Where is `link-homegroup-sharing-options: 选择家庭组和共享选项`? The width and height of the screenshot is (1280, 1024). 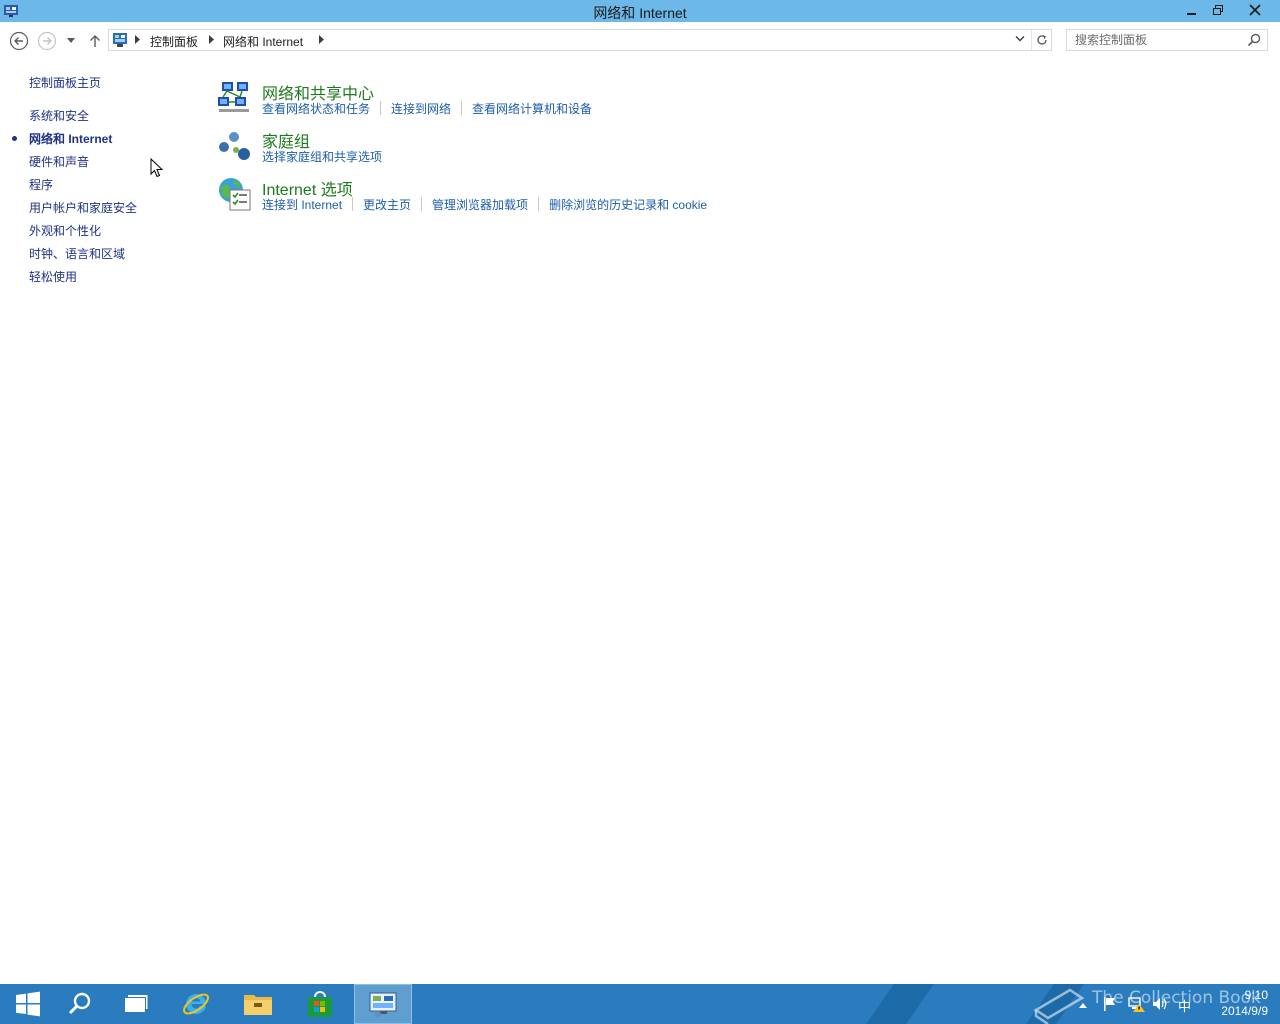 link-homegroup-sharing-options: 选择家庭组和共享选项 is located at coordinates (322, 156).